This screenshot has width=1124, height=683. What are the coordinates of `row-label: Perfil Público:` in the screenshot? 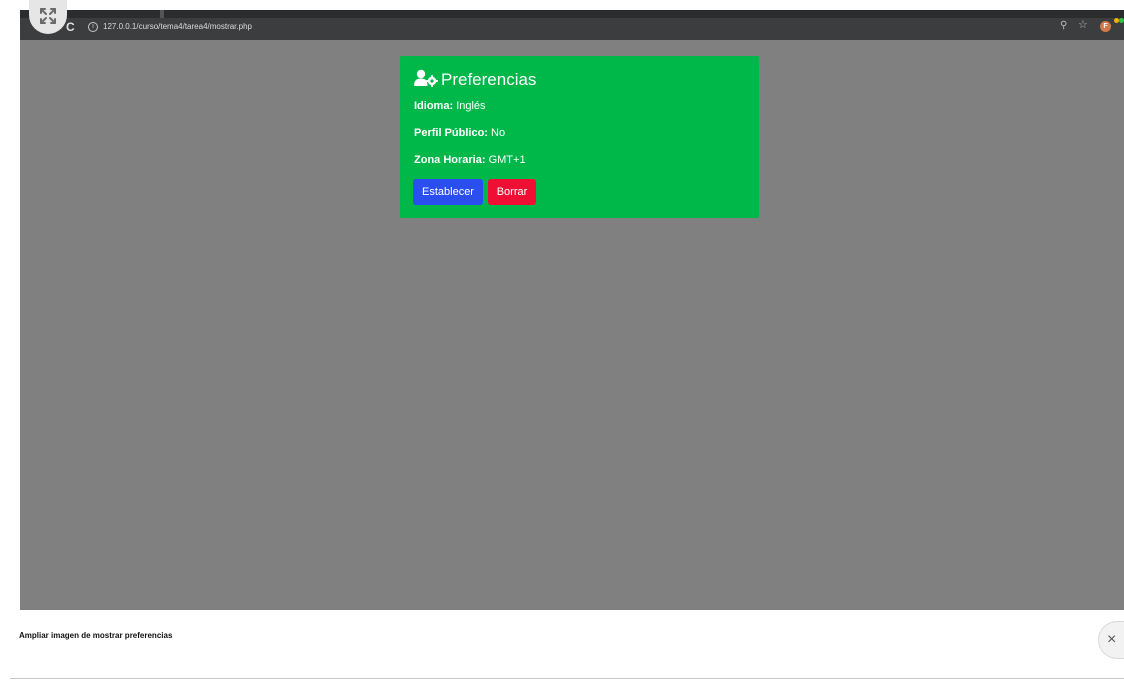 It's located at (451, 133).